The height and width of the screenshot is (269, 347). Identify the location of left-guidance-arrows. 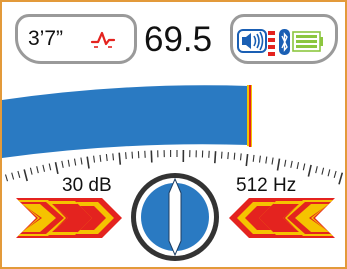
(69, 218).